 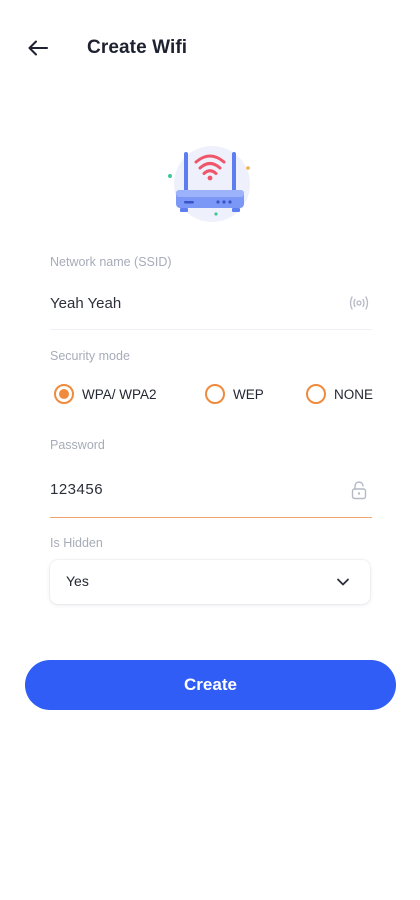 I want to click on is-hidden-label: Is Hidden, so click(x=76, y=543).